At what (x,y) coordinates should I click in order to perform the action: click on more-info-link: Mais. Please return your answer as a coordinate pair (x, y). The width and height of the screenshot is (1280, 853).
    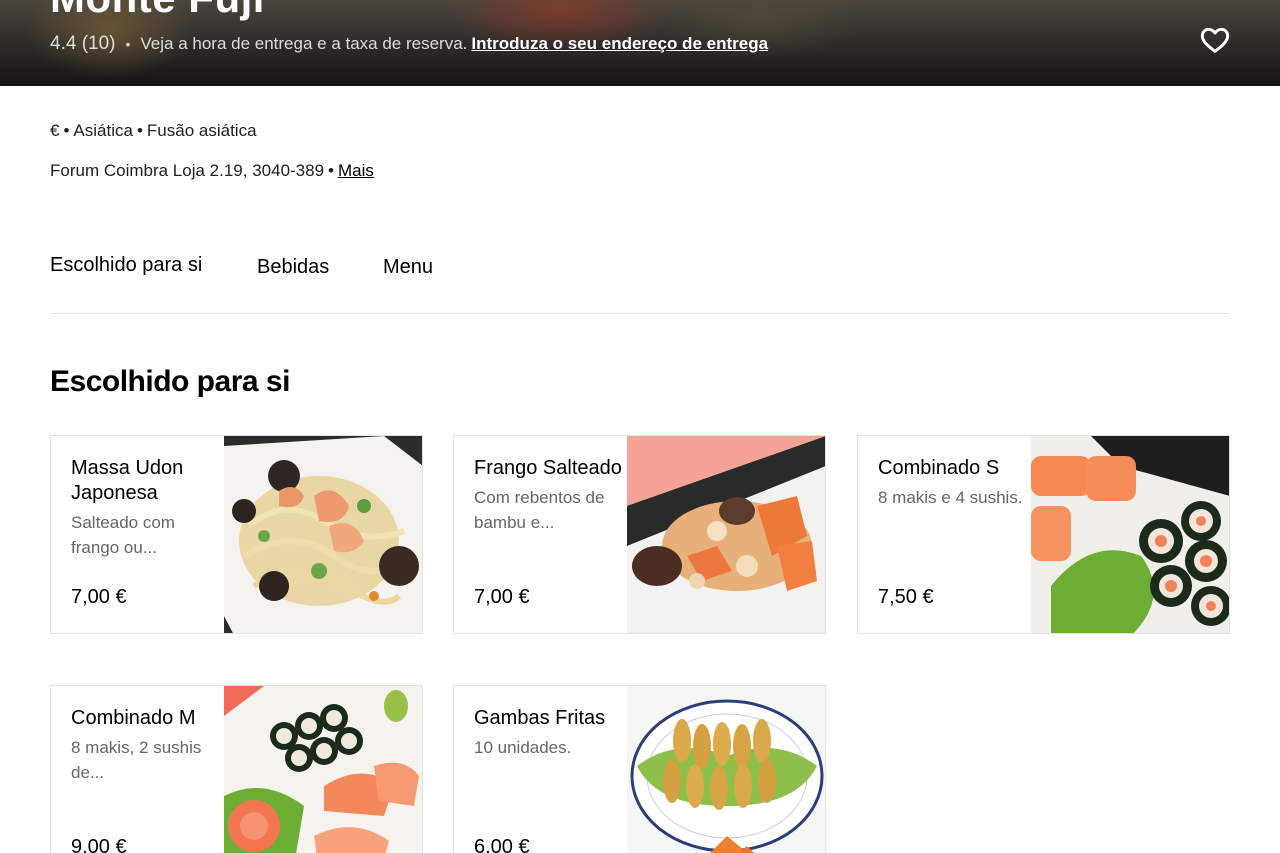
    Looking at the image, I should click on (356, 170).